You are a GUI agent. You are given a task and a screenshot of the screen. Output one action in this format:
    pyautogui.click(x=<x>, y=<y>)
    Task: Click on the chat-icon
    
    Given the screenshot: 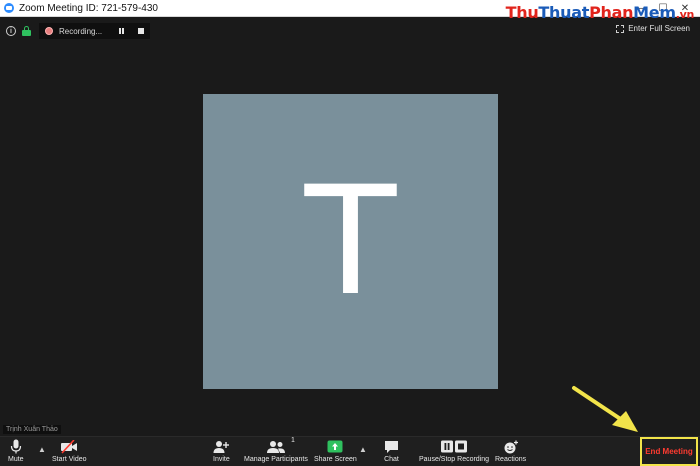 What is the action you would take?
    pyautogui.click(x=391, y=446)
    